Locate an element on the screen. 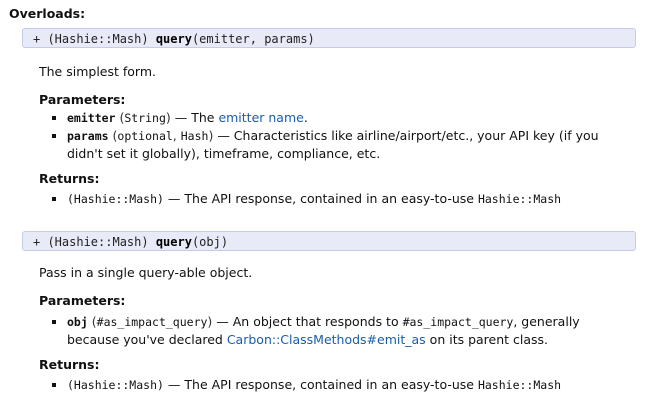 This screenshot has height=408, width=650. overload-description-2: Pass in a single query-able object. is located at coordinates (146, 272).